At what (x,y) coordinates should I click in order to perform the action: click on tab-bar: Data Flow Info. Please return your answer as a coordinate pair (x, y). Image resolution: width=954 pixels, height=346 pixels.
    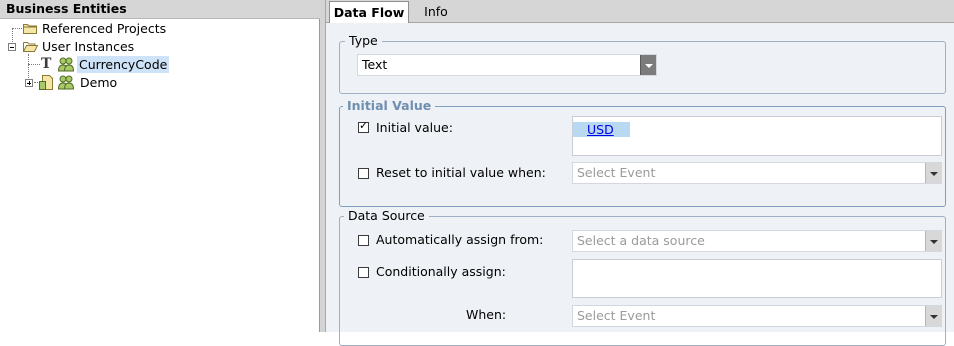
    Looking at the image, I should click on (640, 11).